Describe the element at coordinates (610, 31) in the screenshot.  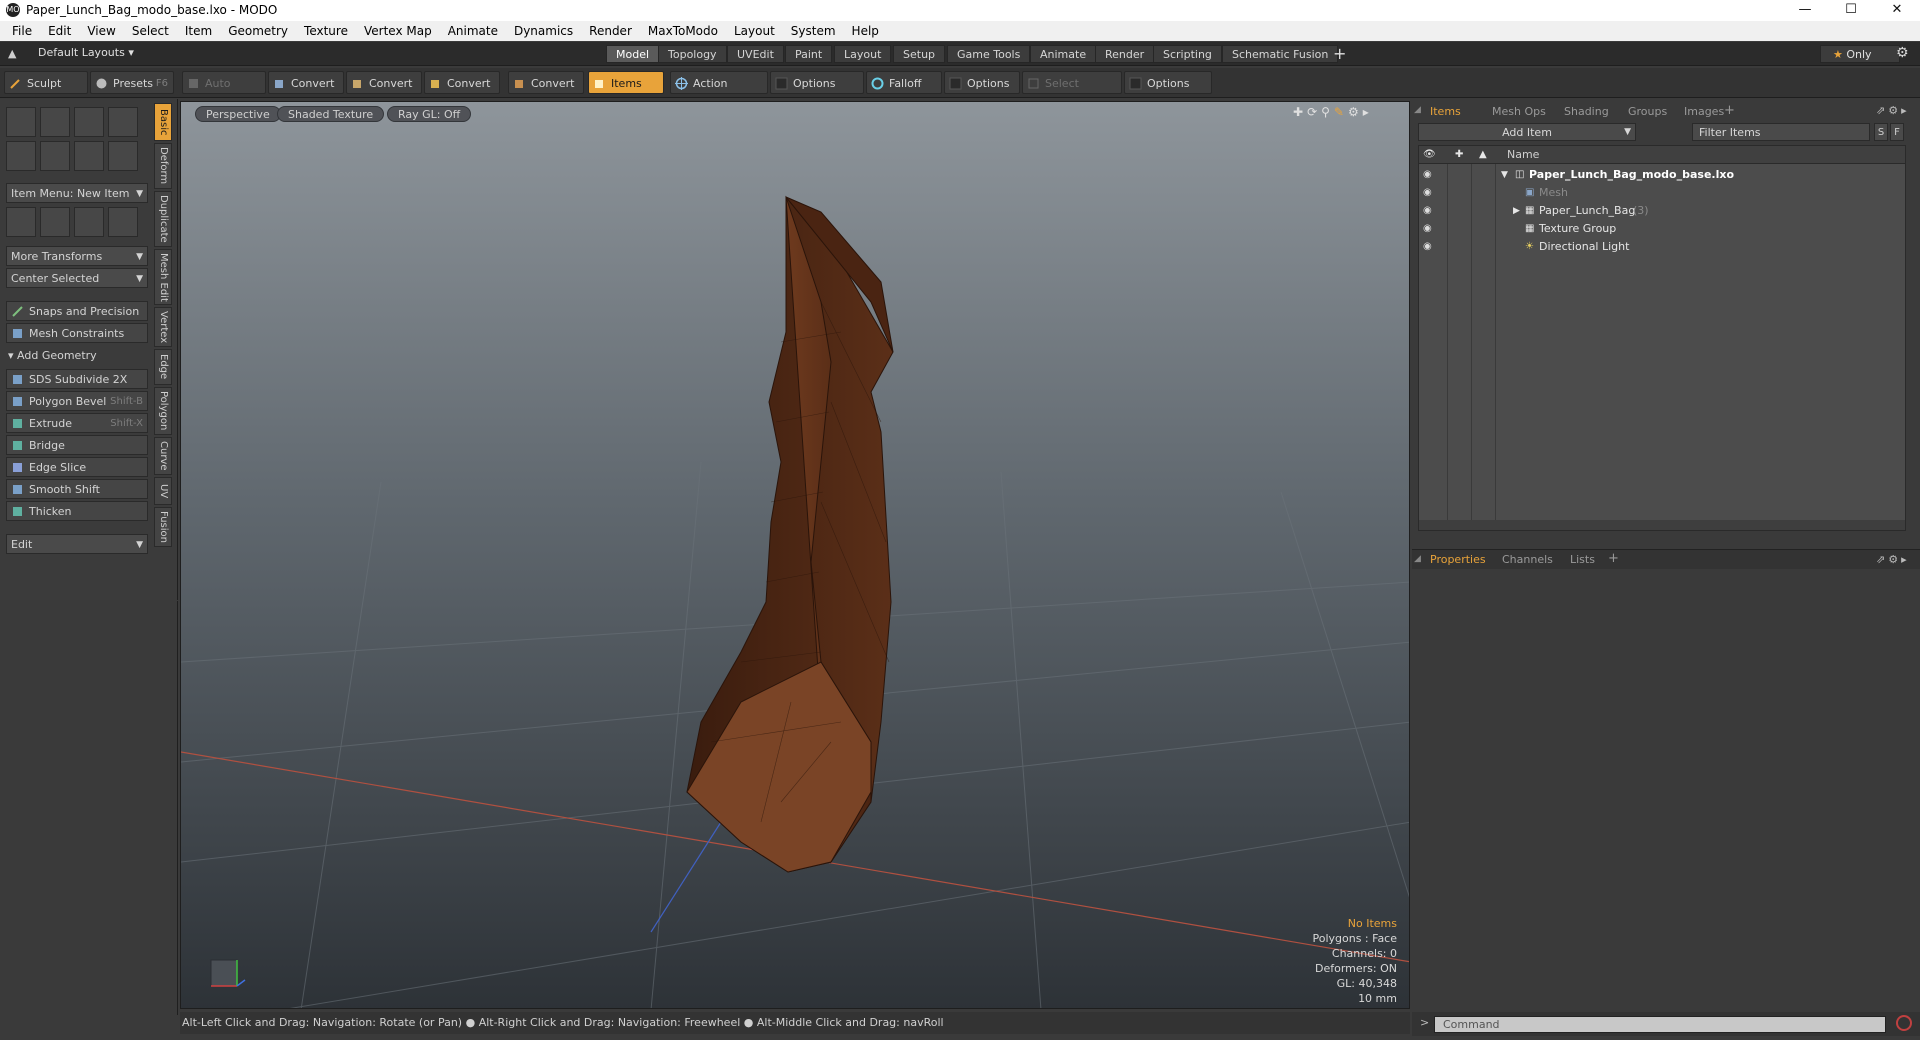
I see `menu-render: Render` at that location.